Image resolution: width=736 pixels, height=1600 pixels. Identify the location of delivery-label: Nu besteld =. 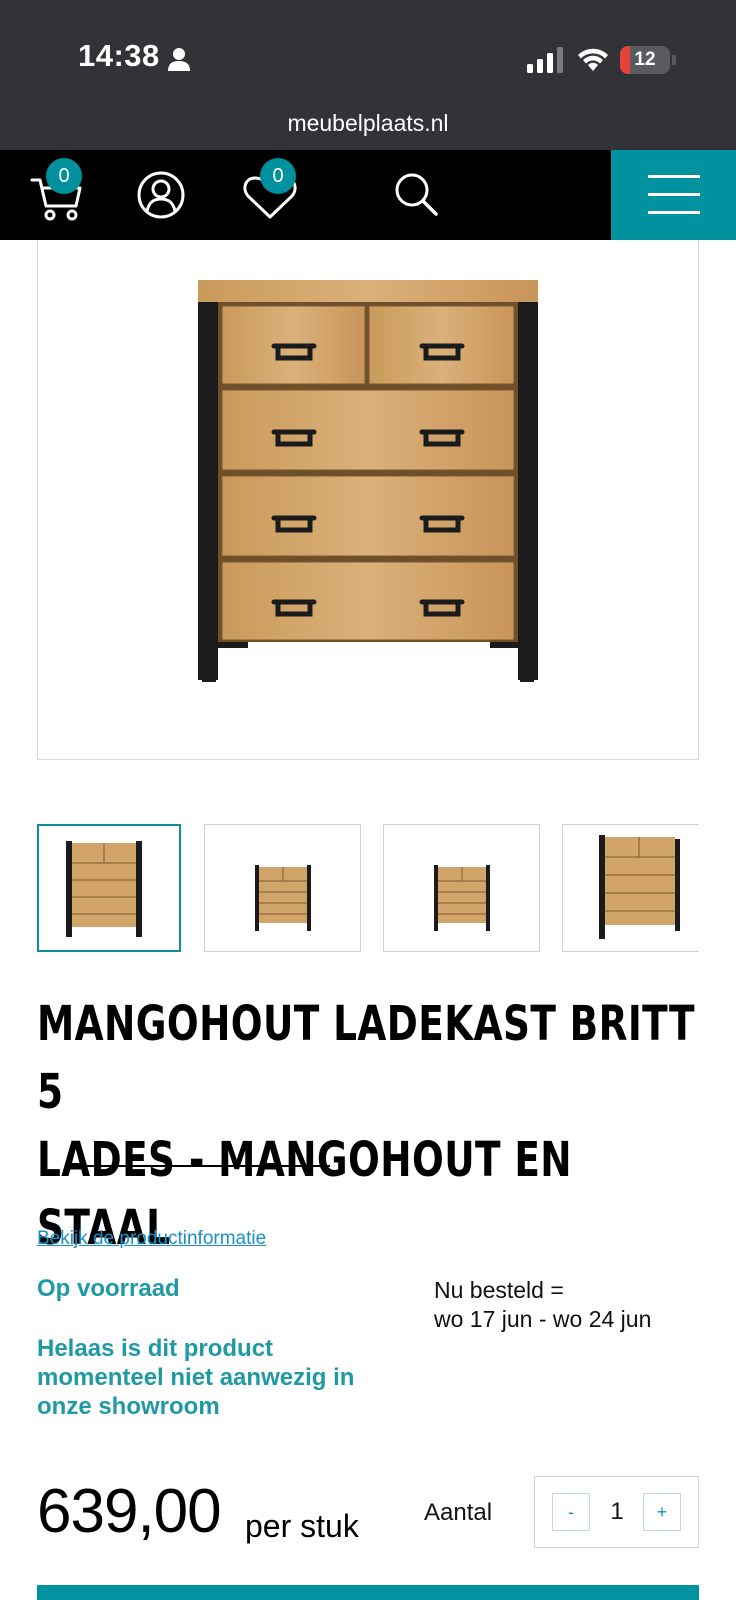
(499, 1290).